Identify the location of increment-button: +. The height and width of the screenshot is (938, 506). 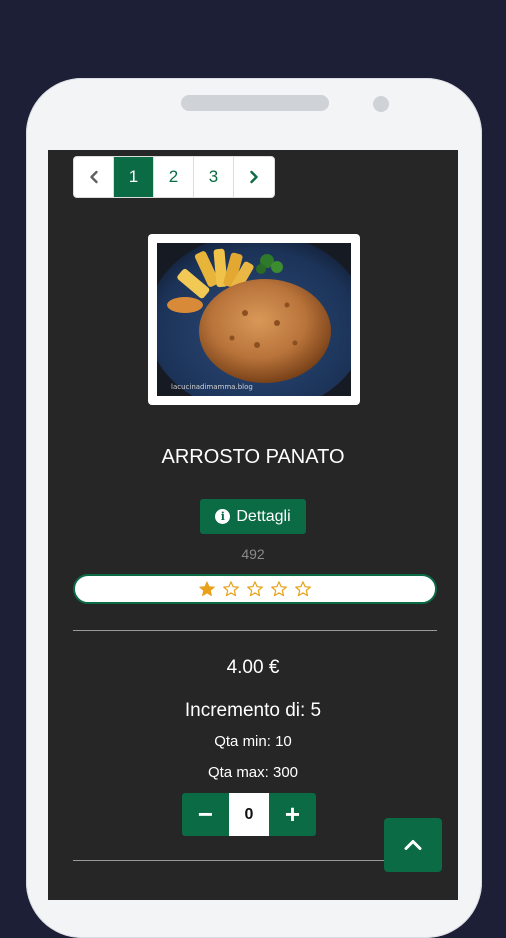
(292, 814).